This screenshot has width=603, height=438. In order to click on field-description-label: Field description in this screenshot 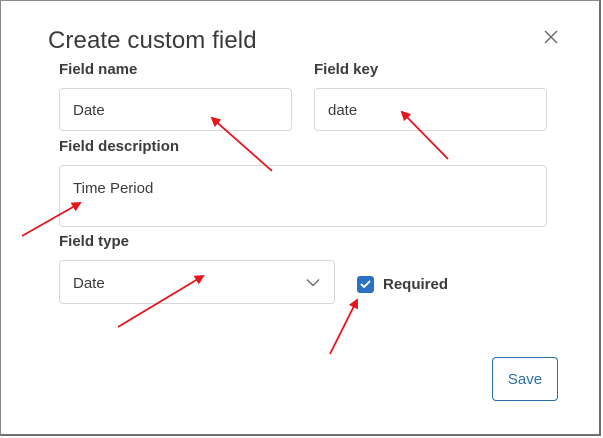, I will do `click(119, 146)`.